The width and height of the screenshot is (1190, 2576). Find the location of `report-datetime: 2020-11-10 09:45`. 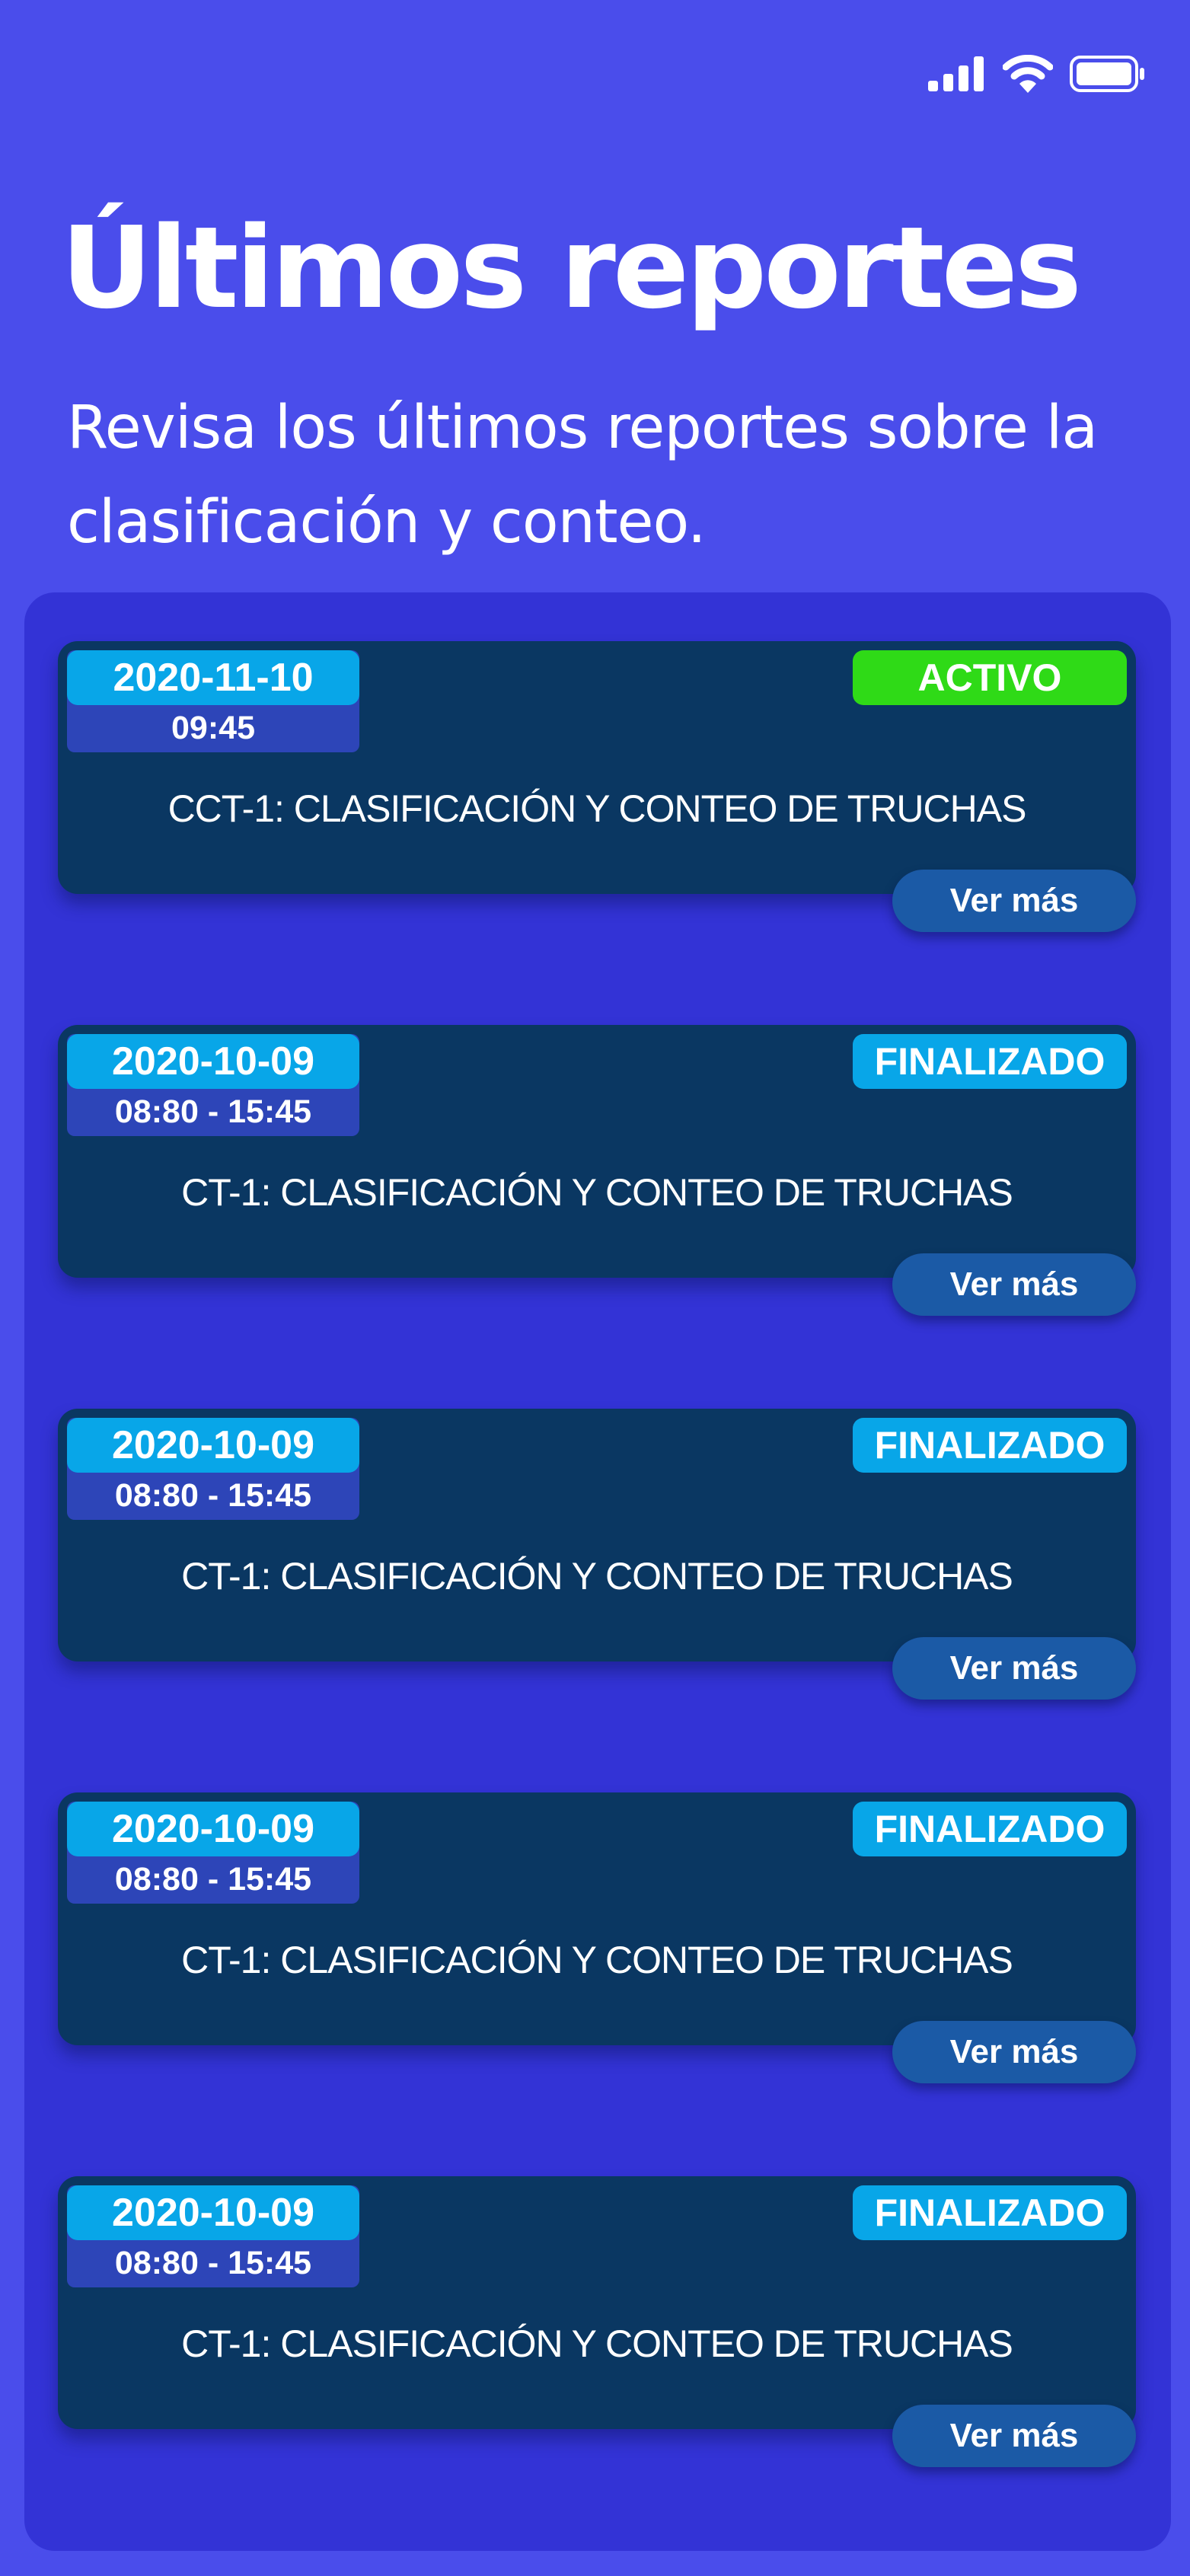

report-datetime: 2020-11-10 09:45 is located at coordinates (213, 701).